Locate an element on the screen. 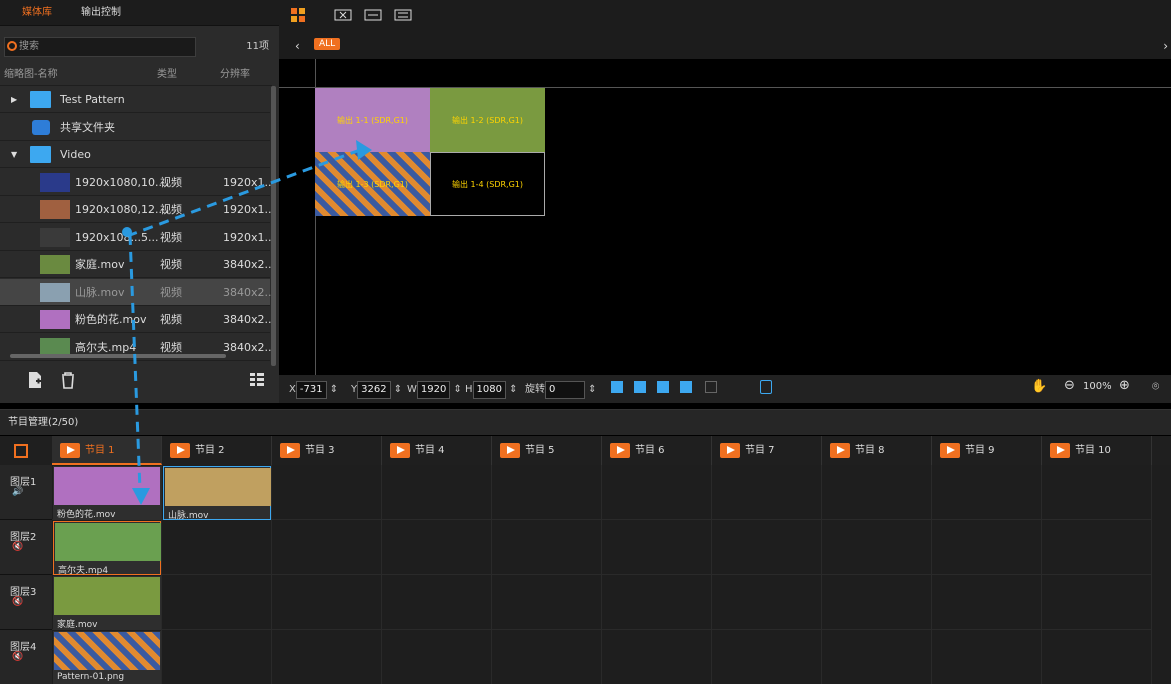 Image resolution: width=1171 pixels, height=684 pixels. drag-start-point is located at coordinates (127, 232).